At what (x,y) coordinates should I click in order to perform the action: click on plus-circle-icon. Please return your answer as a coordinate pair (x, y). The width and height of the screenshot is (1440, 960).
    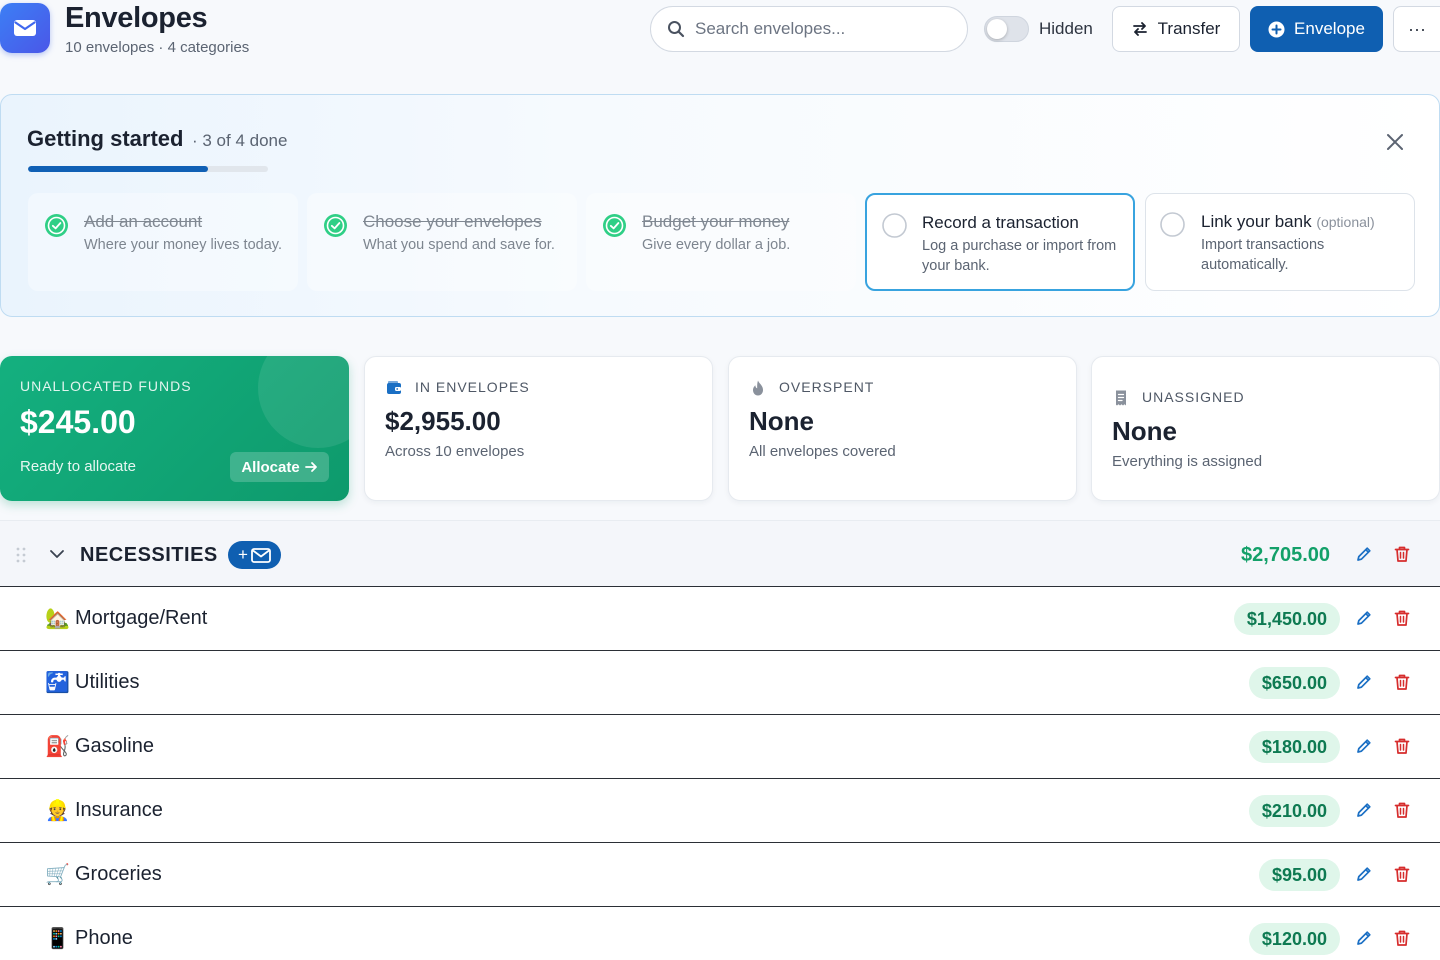
    Looking at the image, I should click on (1276, 29).